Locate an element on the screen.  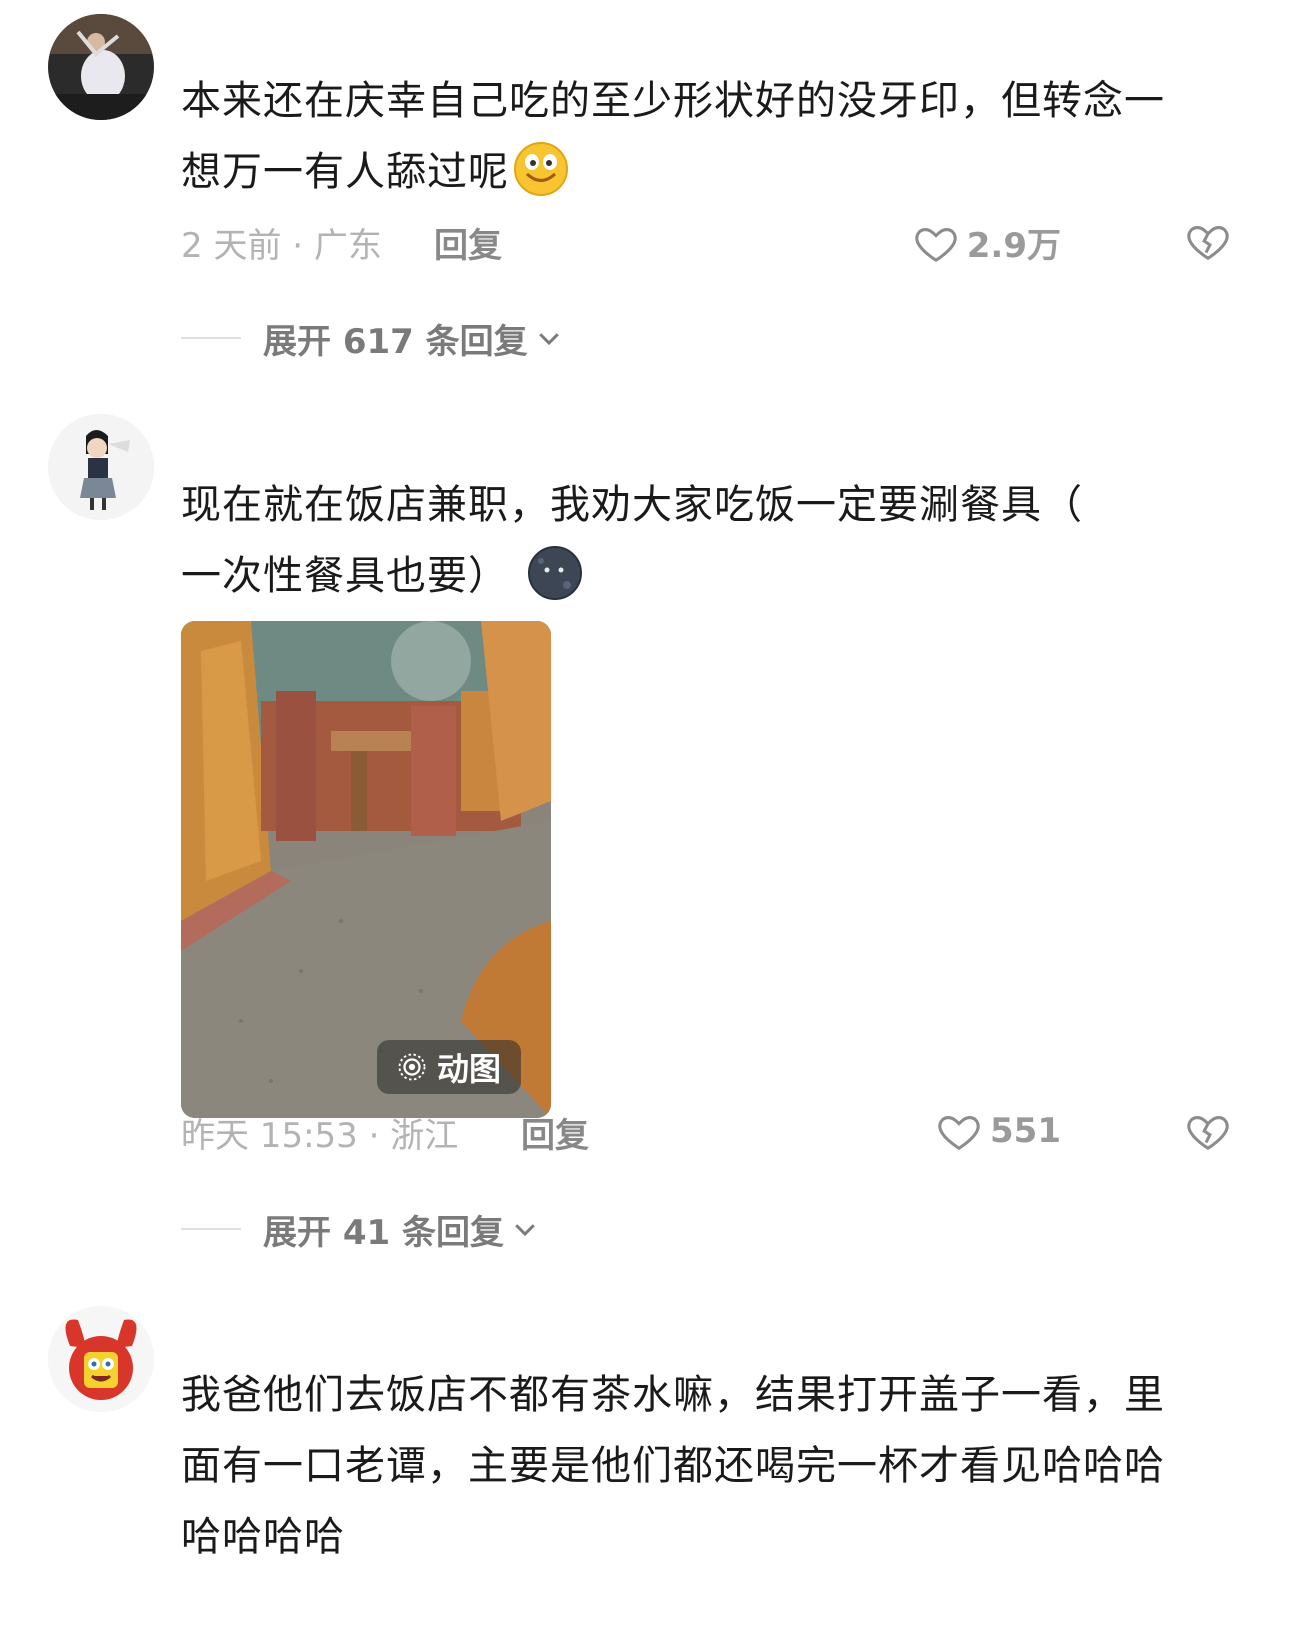
dark-moon-face-emoji-icon is located at coordinates (554, 573).